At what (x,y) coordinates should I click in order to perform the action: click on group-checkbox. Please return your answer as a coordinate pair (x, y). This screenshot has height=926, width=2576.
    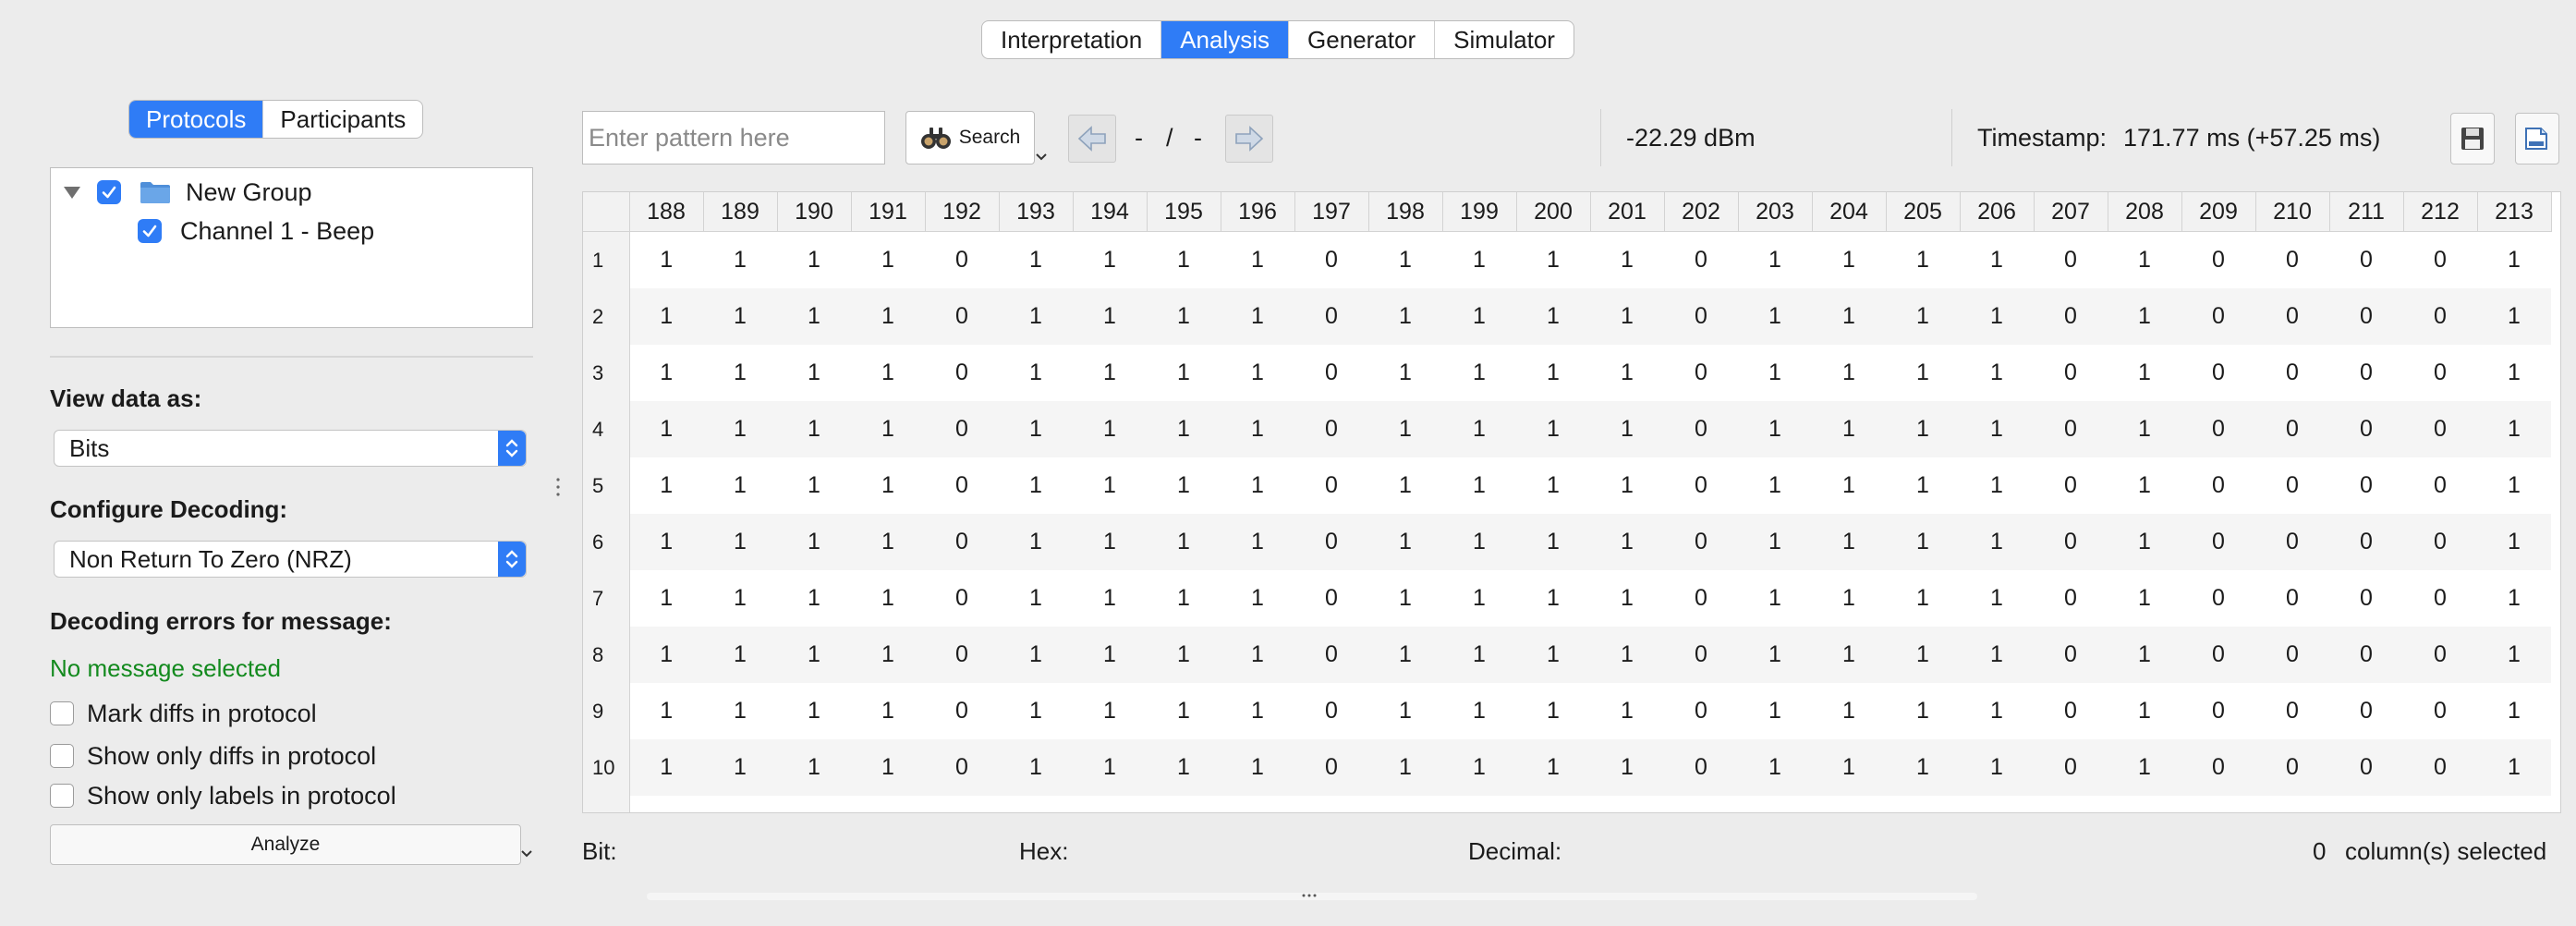
    Looking at the image, I should click on (109, 192).